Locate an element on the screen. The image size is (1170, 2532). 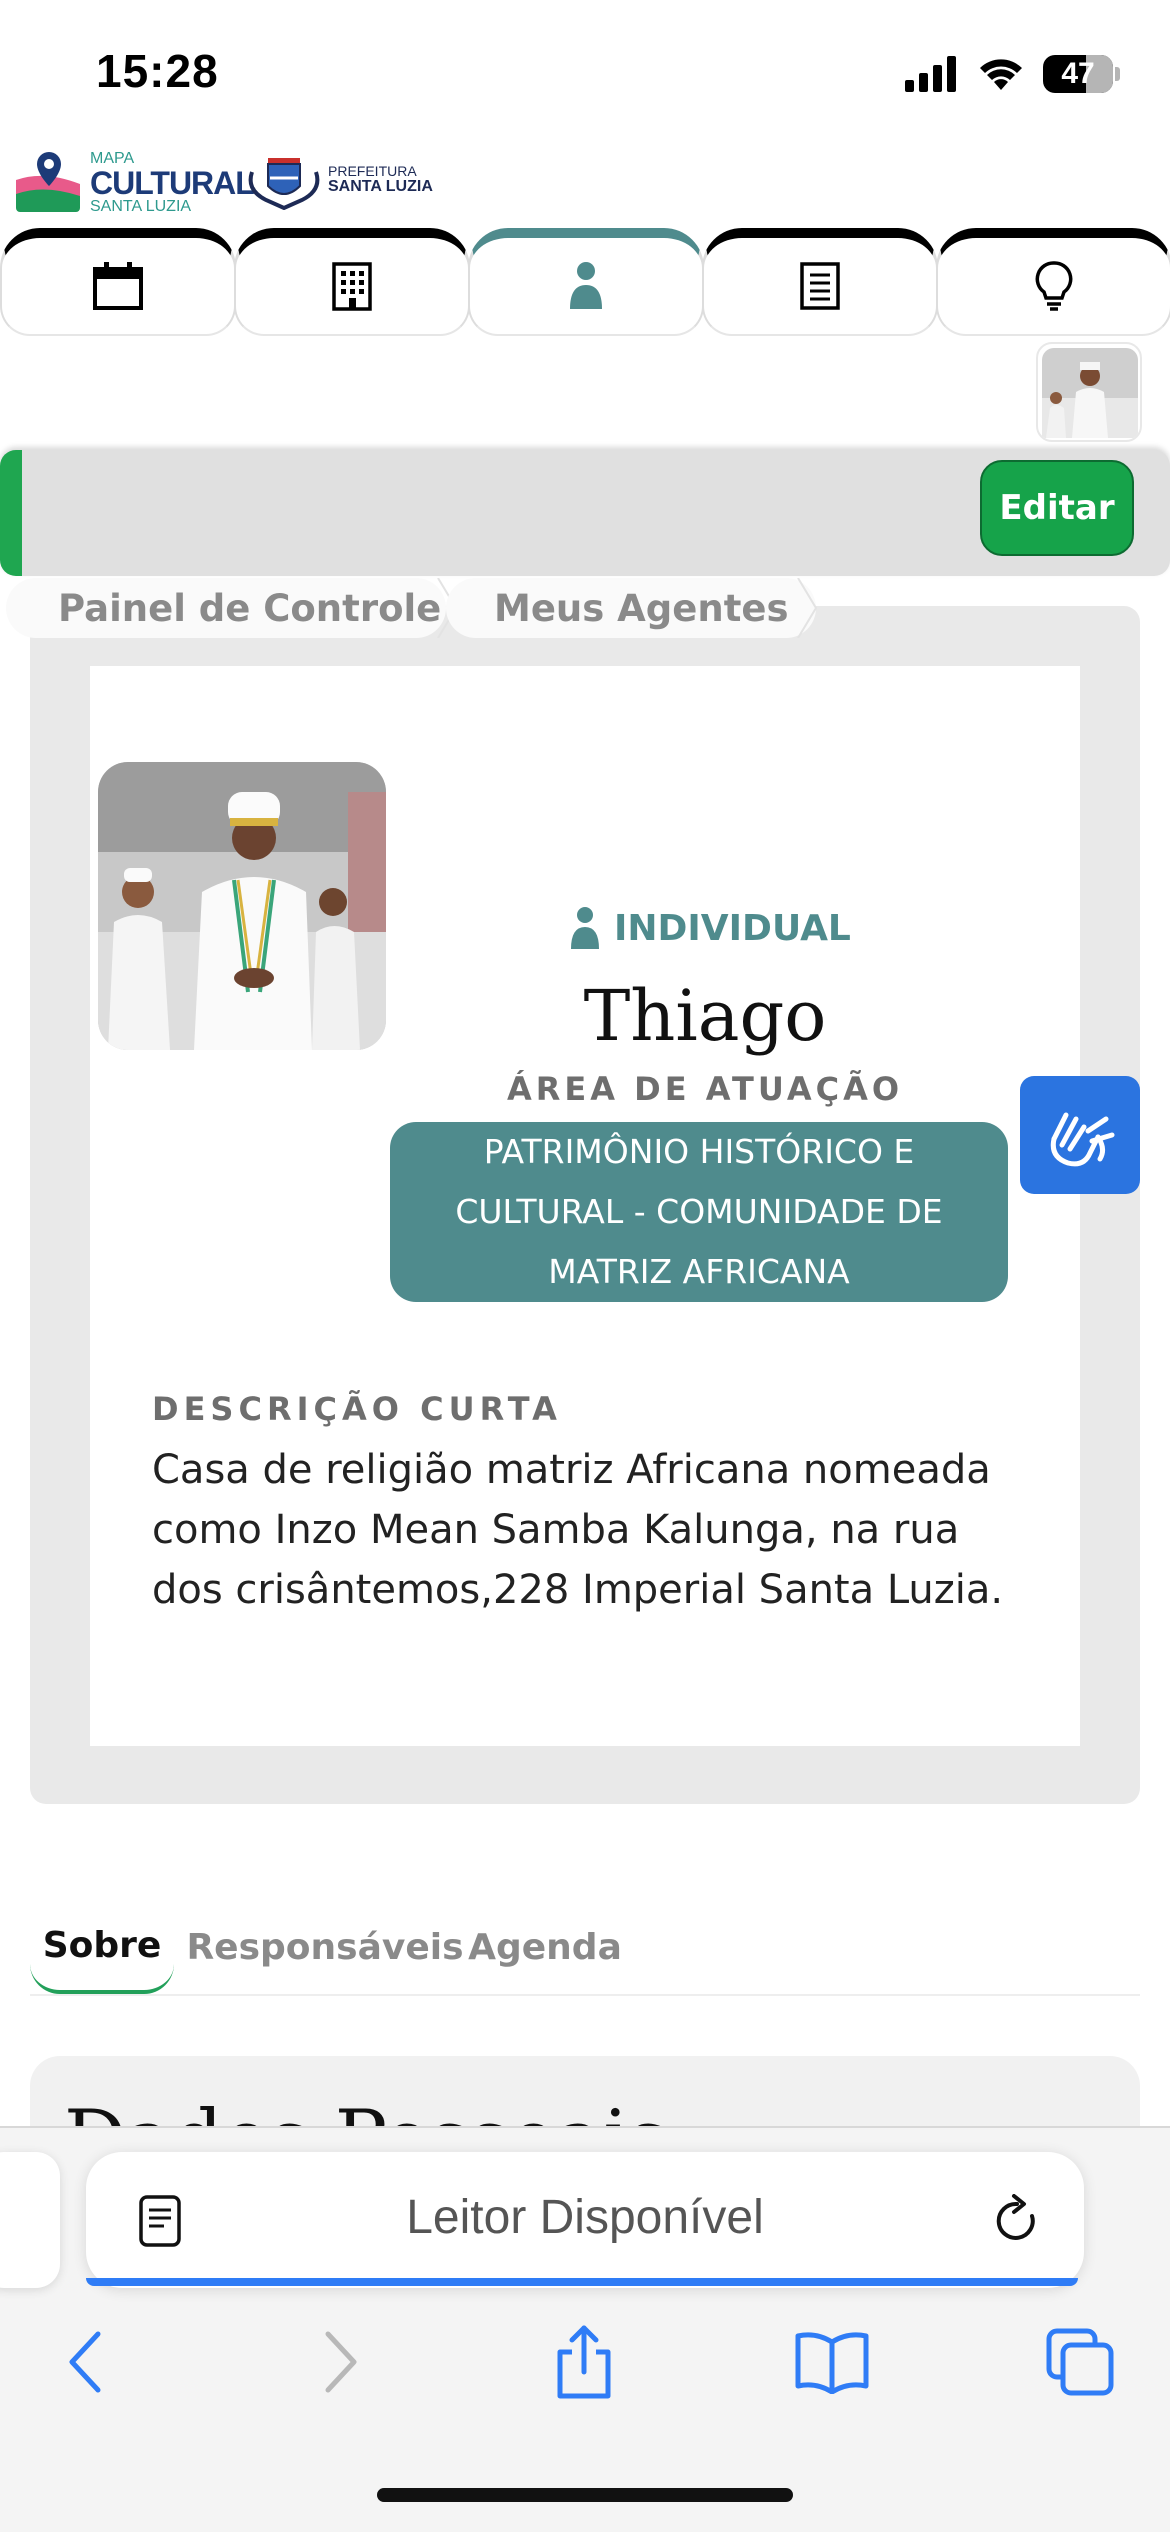
bookmarks-icon is located at coordinates (832, 2362).